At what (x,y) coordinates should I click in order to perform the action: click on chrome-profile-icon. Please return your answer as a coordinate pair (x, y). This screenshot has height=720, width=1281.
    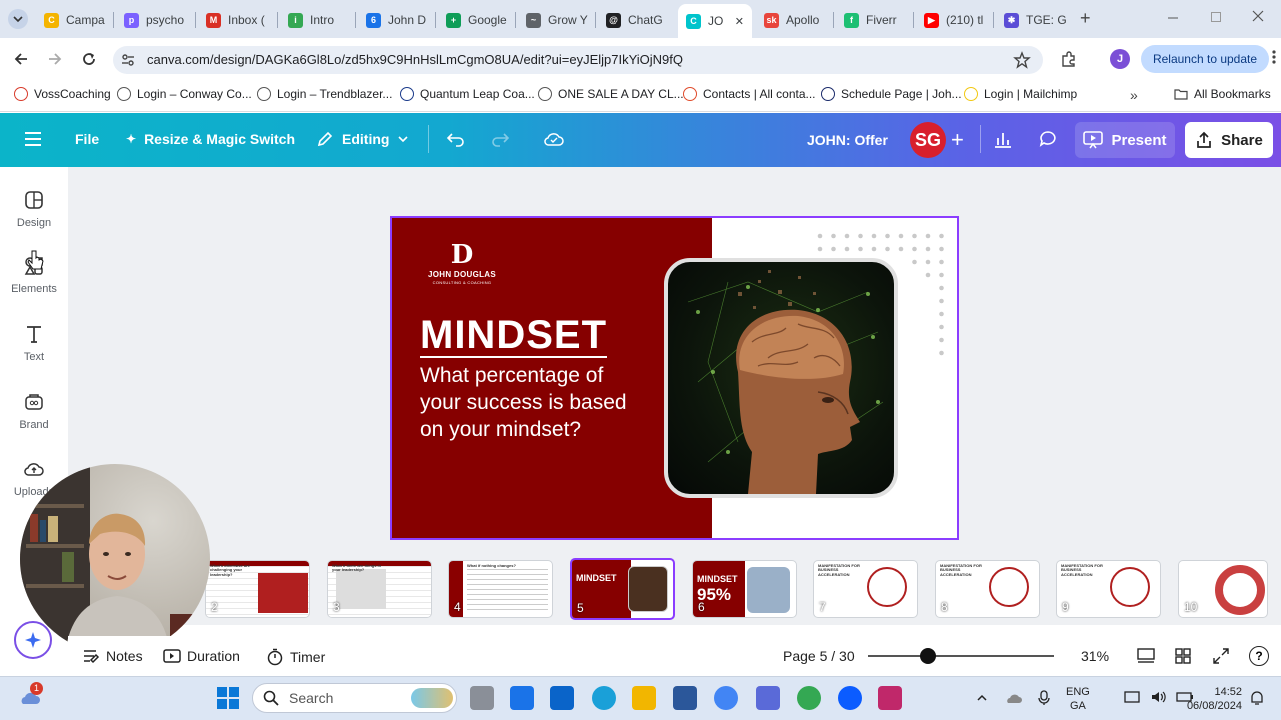
    Looking at the image, I should click on (809, 698).